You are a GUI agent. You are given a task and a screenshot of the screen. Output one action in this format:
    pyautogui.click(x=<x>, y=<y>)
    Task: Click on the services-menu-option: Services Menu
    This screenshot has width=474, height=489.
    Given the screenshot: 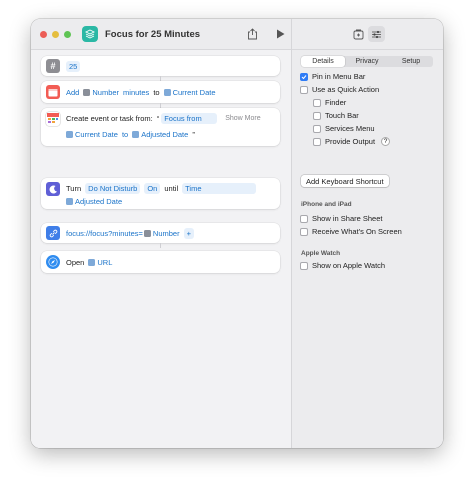 What is the action you would take?
    pyautogui.click(x=344, y=128)
    